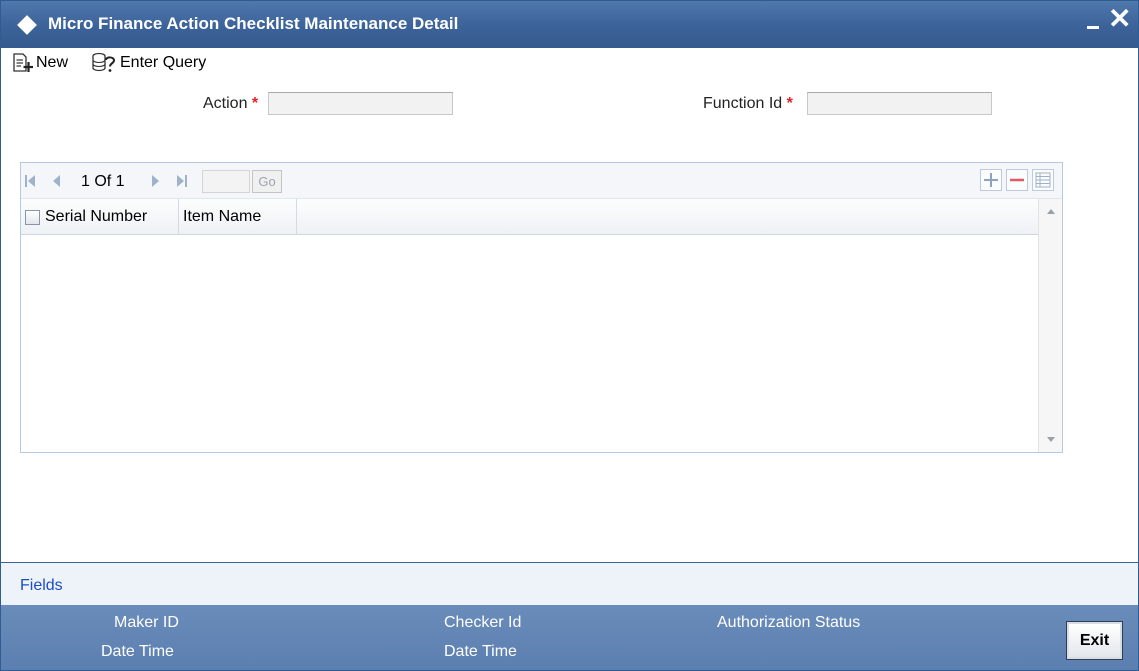 This screenshot has height=671, width=1139. Describe the element at coordinates (899, 103) in the screenshot. I see `function-id-input` at that location.